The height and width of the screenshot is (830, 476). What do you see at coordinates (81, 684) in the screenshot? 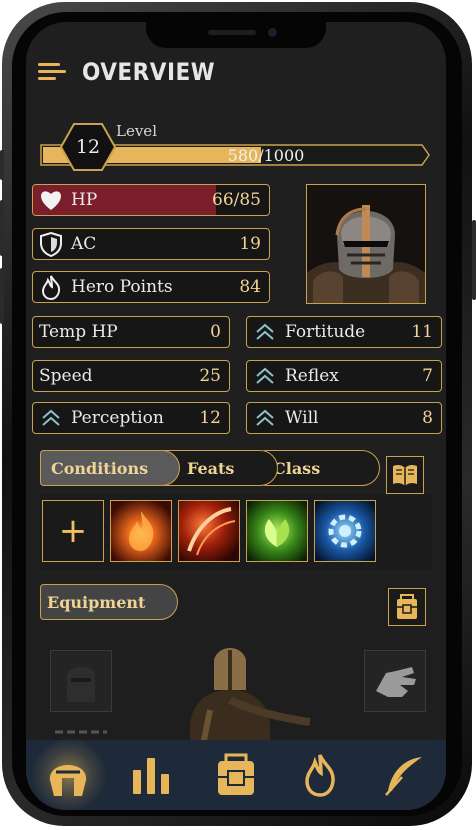
I see `helmet-icon` at bounding box center [81, 684].